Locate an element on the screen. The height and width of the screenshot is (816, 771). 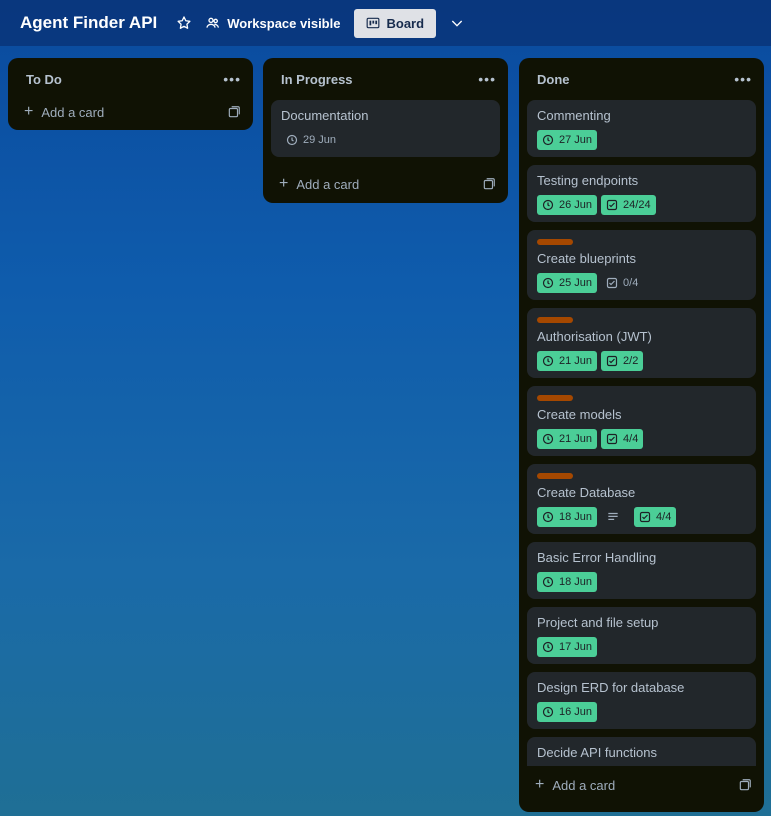
due-date-badge: 17 Jun is located at coordinates (567, 647).